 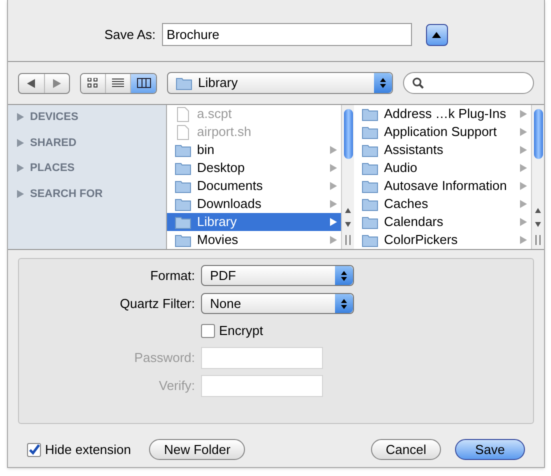 What do you see at coordinates (442, 150) in the screenshot?
I see `file-browser-row: Assistants` at bounding box center [442, 150].